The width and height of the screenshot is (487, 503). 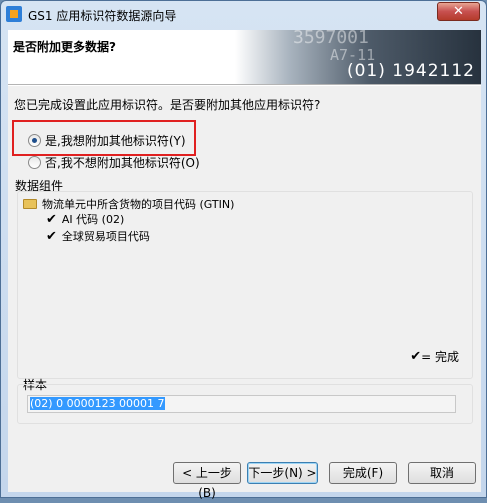 I want to click on radio-no, so click(x=34, y=162).